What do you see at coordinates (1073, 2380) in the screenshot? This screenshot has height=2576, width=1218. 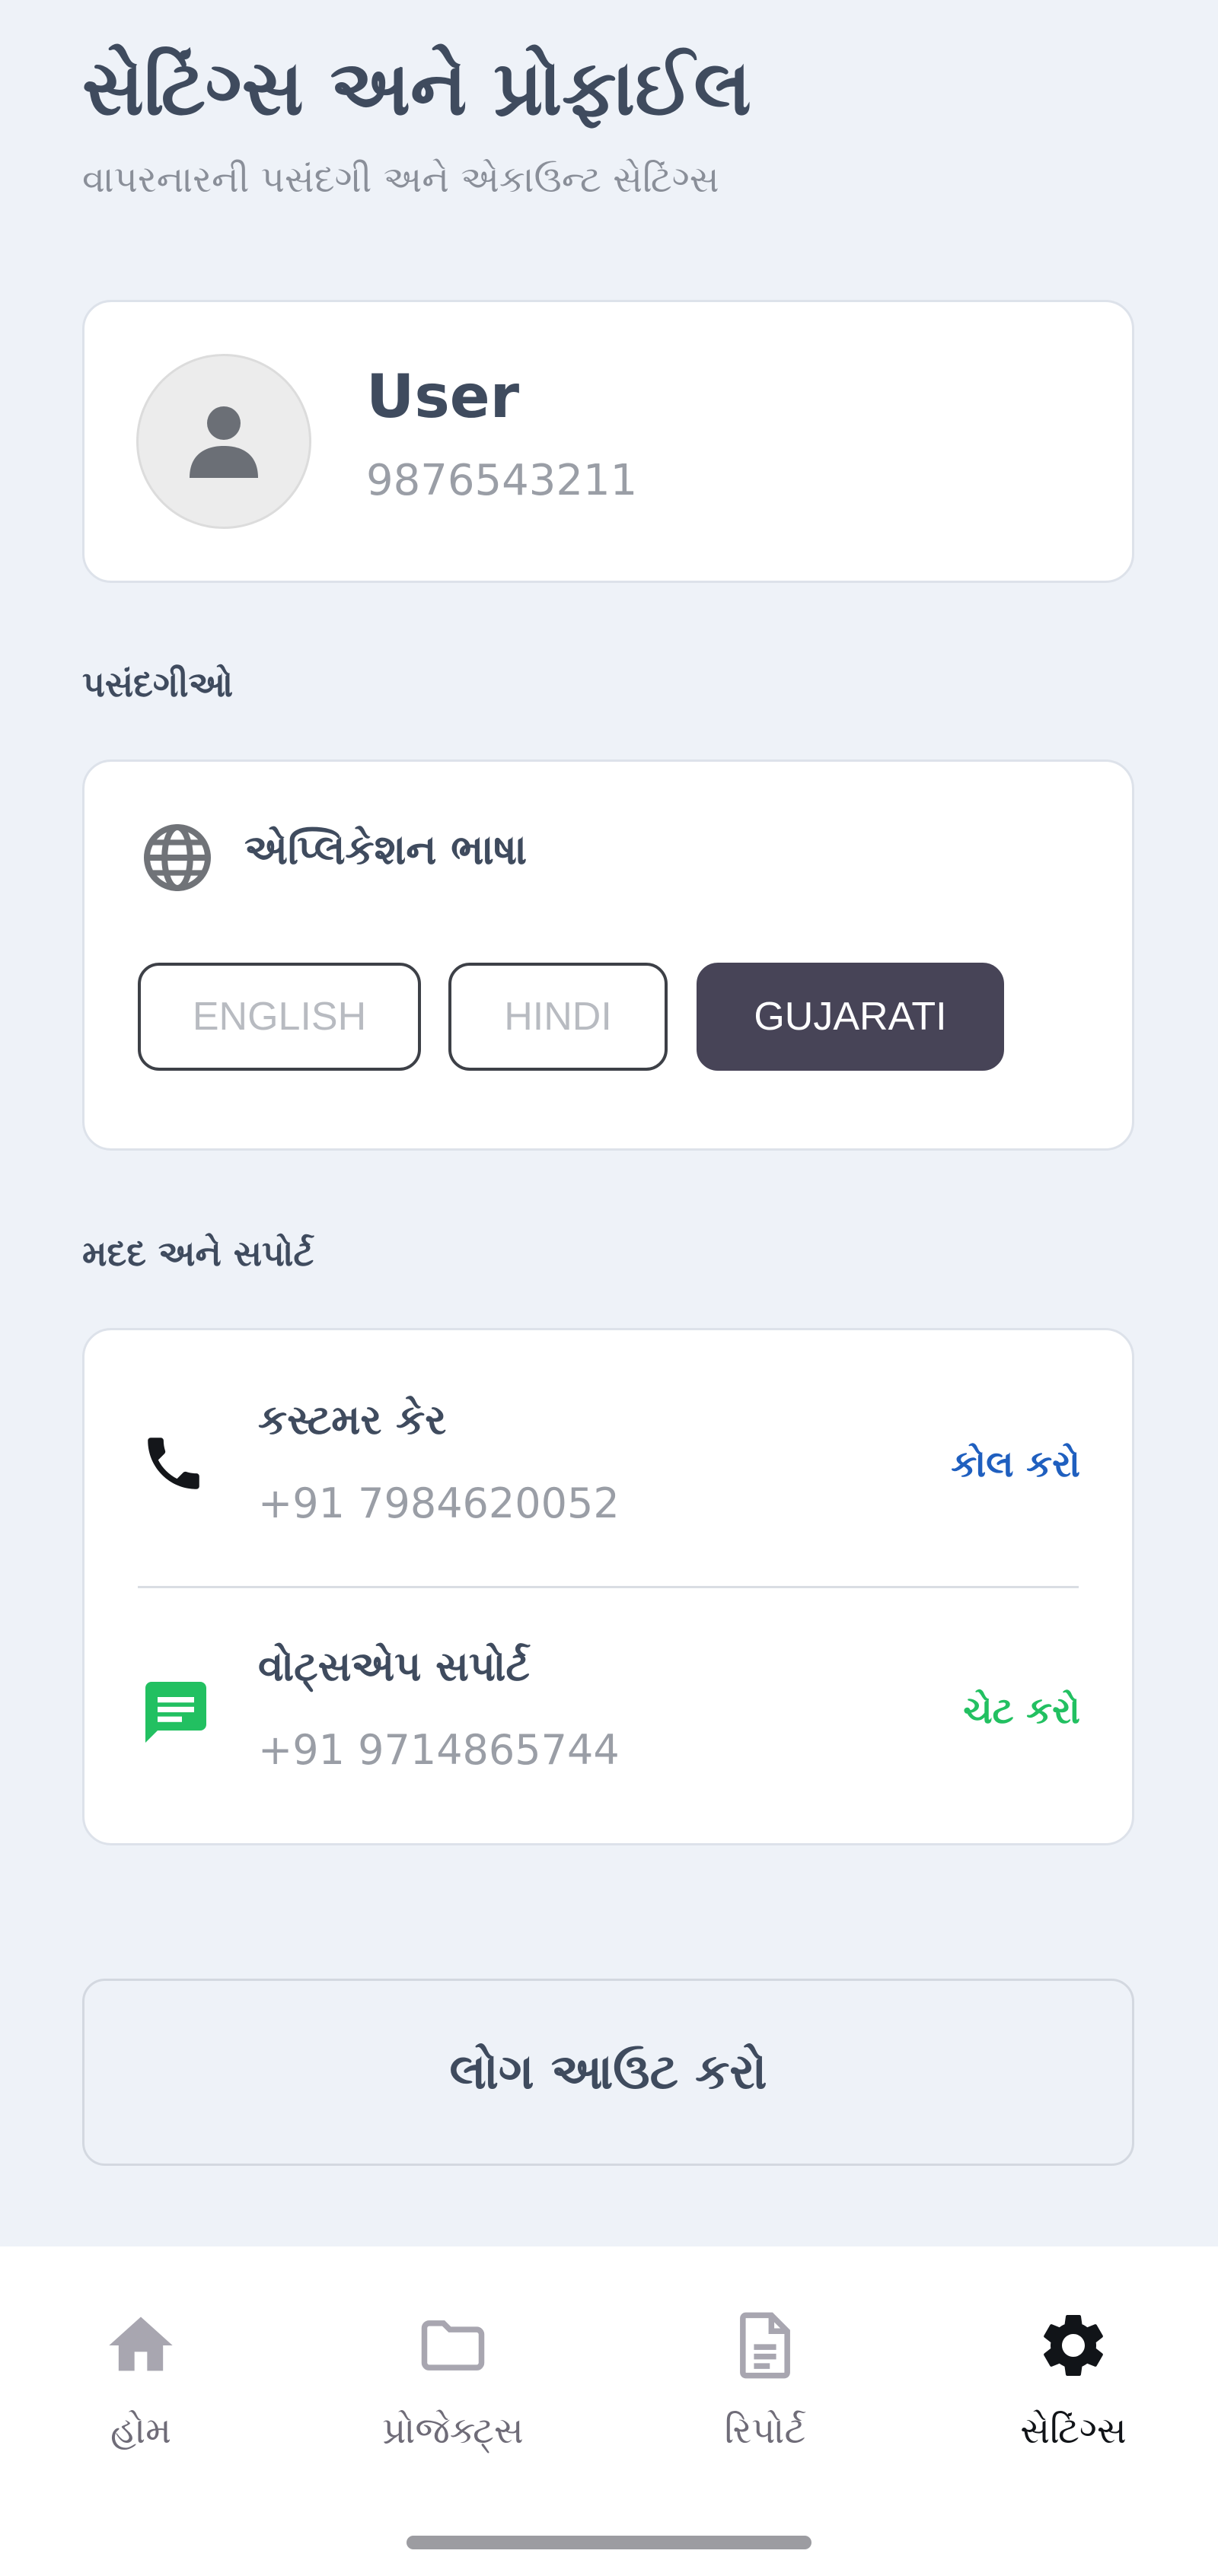 I see `nav-item-settings: સેટિંગ્સ` at bounding box center [1073, 2380].